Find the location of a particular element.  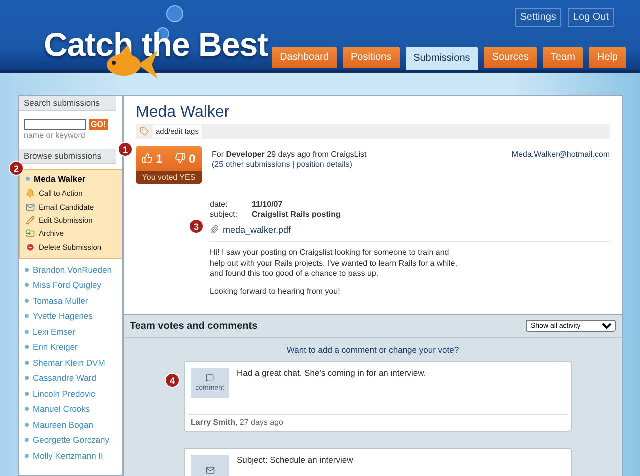

submission-summary: For Developer 29 days ago from CraigsList is located at coordinates (290, 155).